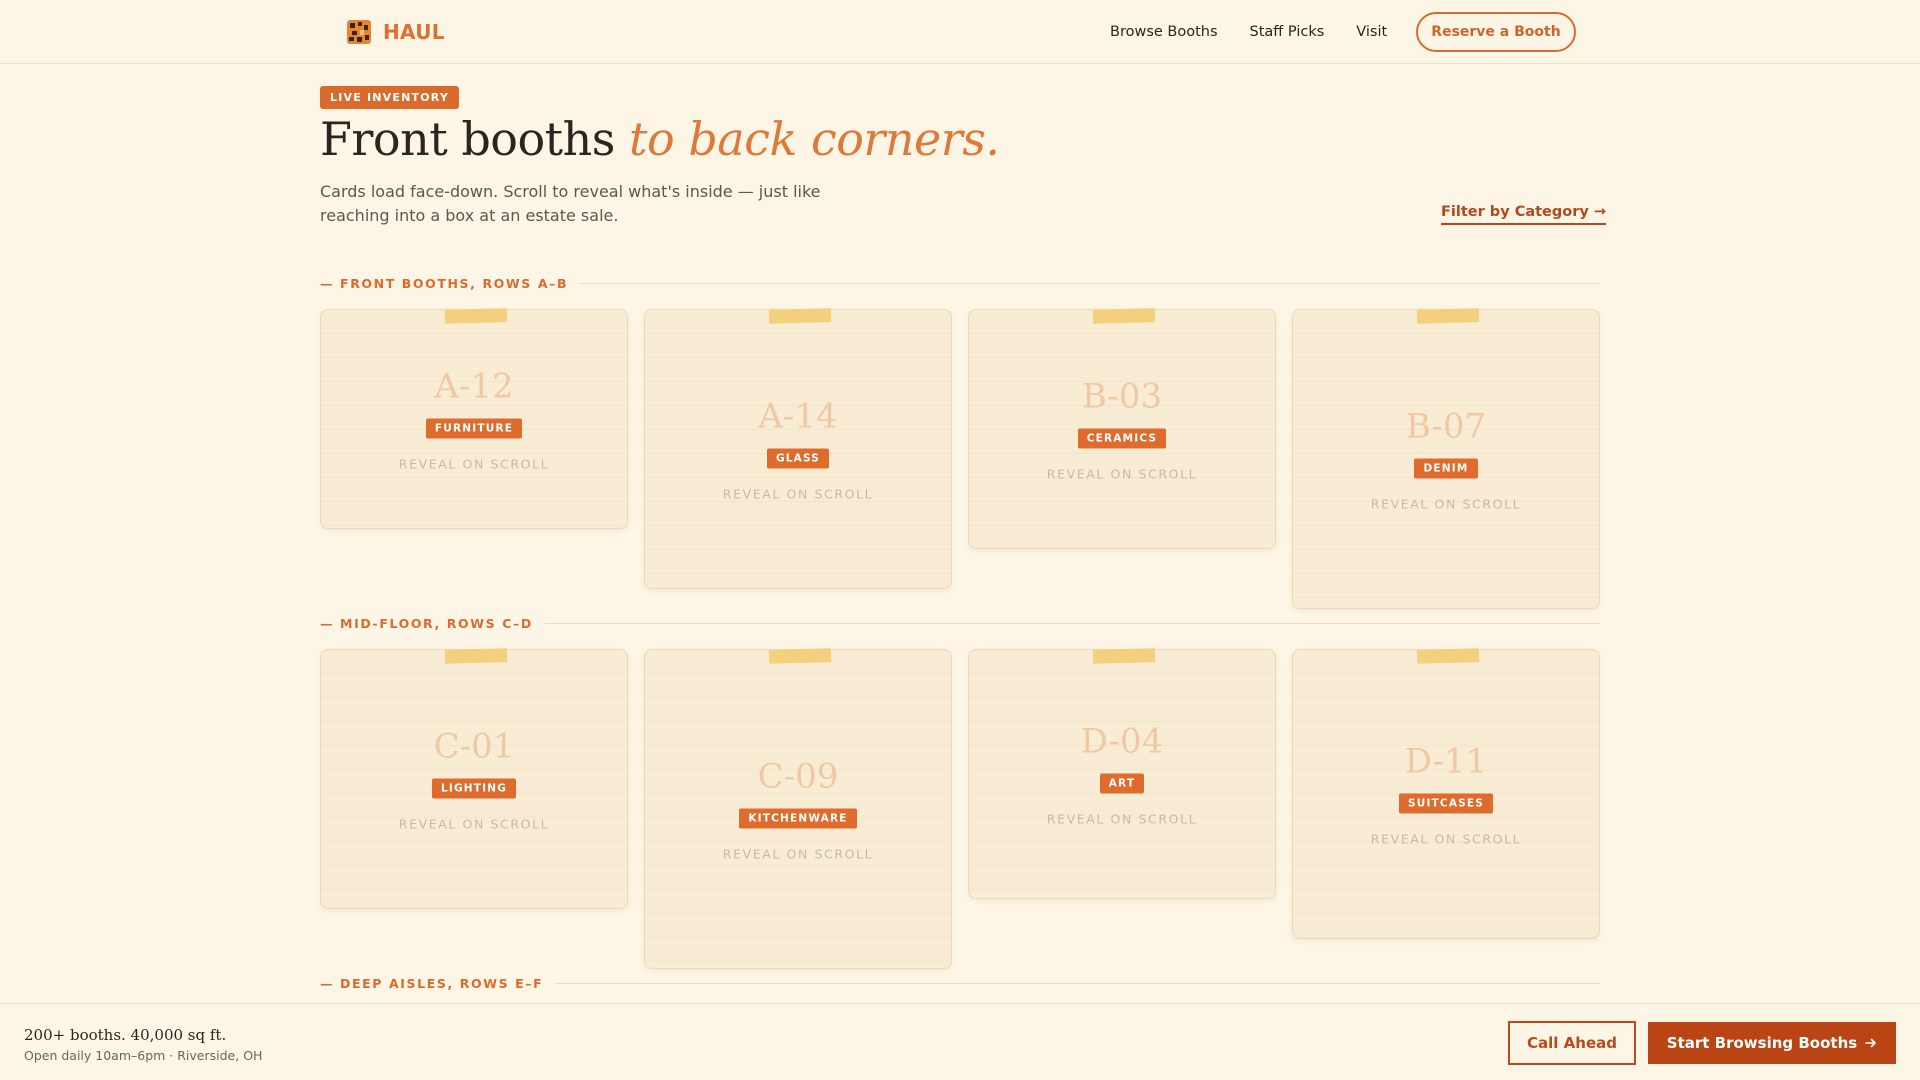  I want to click on booth-card-b-03: B-03 CERAMICS REVEAL ON SCROLL, so click(1122, 428).